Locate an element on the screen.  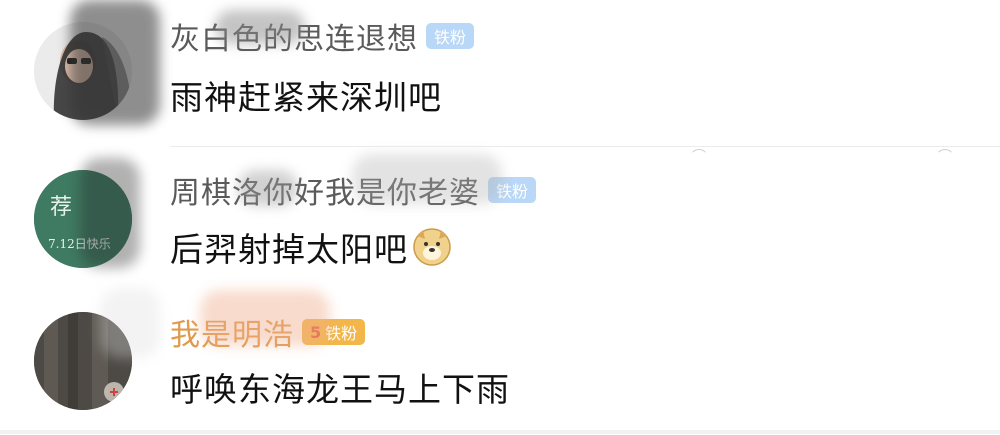
comment-text-content: 雨神赶紧来深圳吧 is located at coordinates (306, 97).